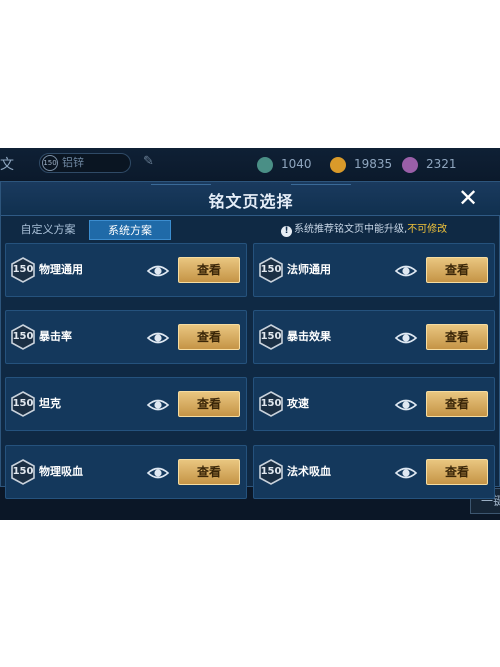 The width and height of the screenshot is (500, 667). I want to click on rune-page-card: 150 暴击率 查看, so click(126, 337).